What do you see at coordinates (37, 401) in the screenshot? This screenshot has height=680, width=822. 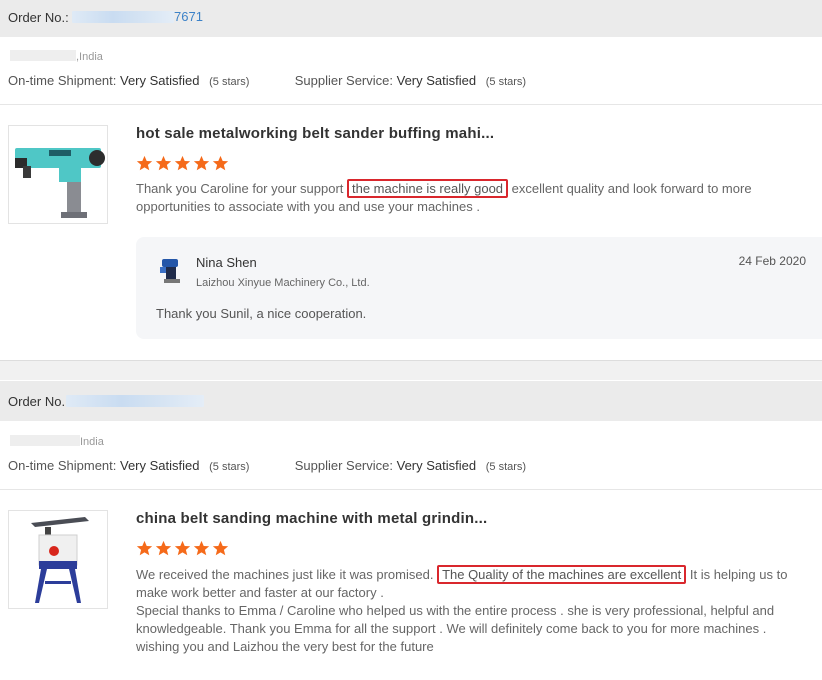 I see `order-label: Order No.` at bounding box center [37, 401].